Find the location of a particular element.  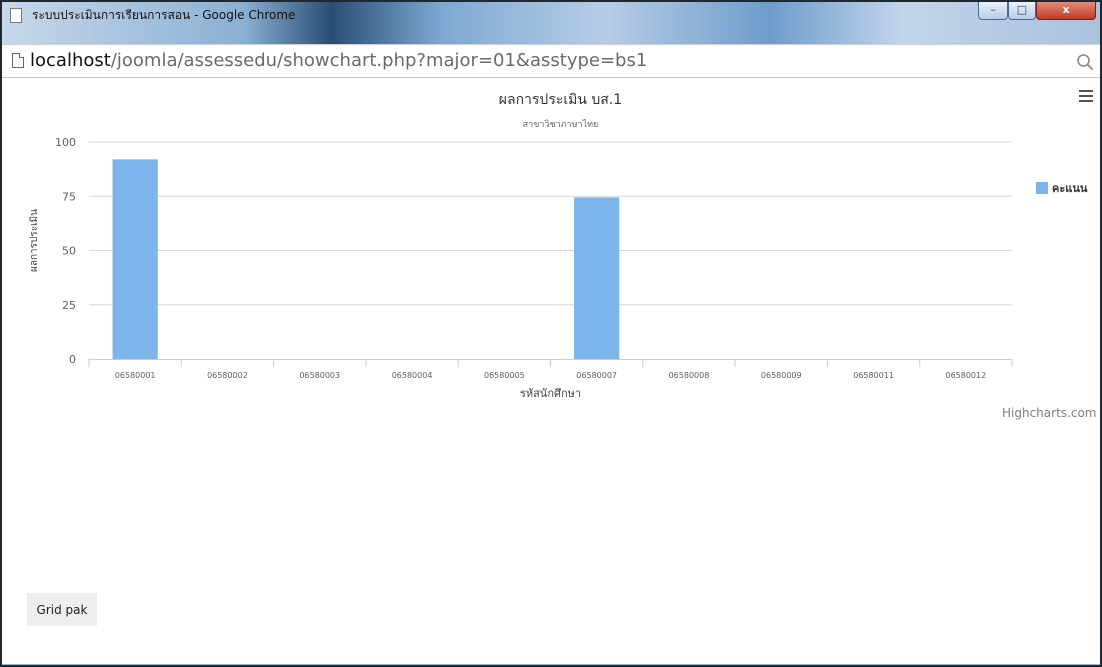

maximize-button: □ is located at coordinates (1022, 11).